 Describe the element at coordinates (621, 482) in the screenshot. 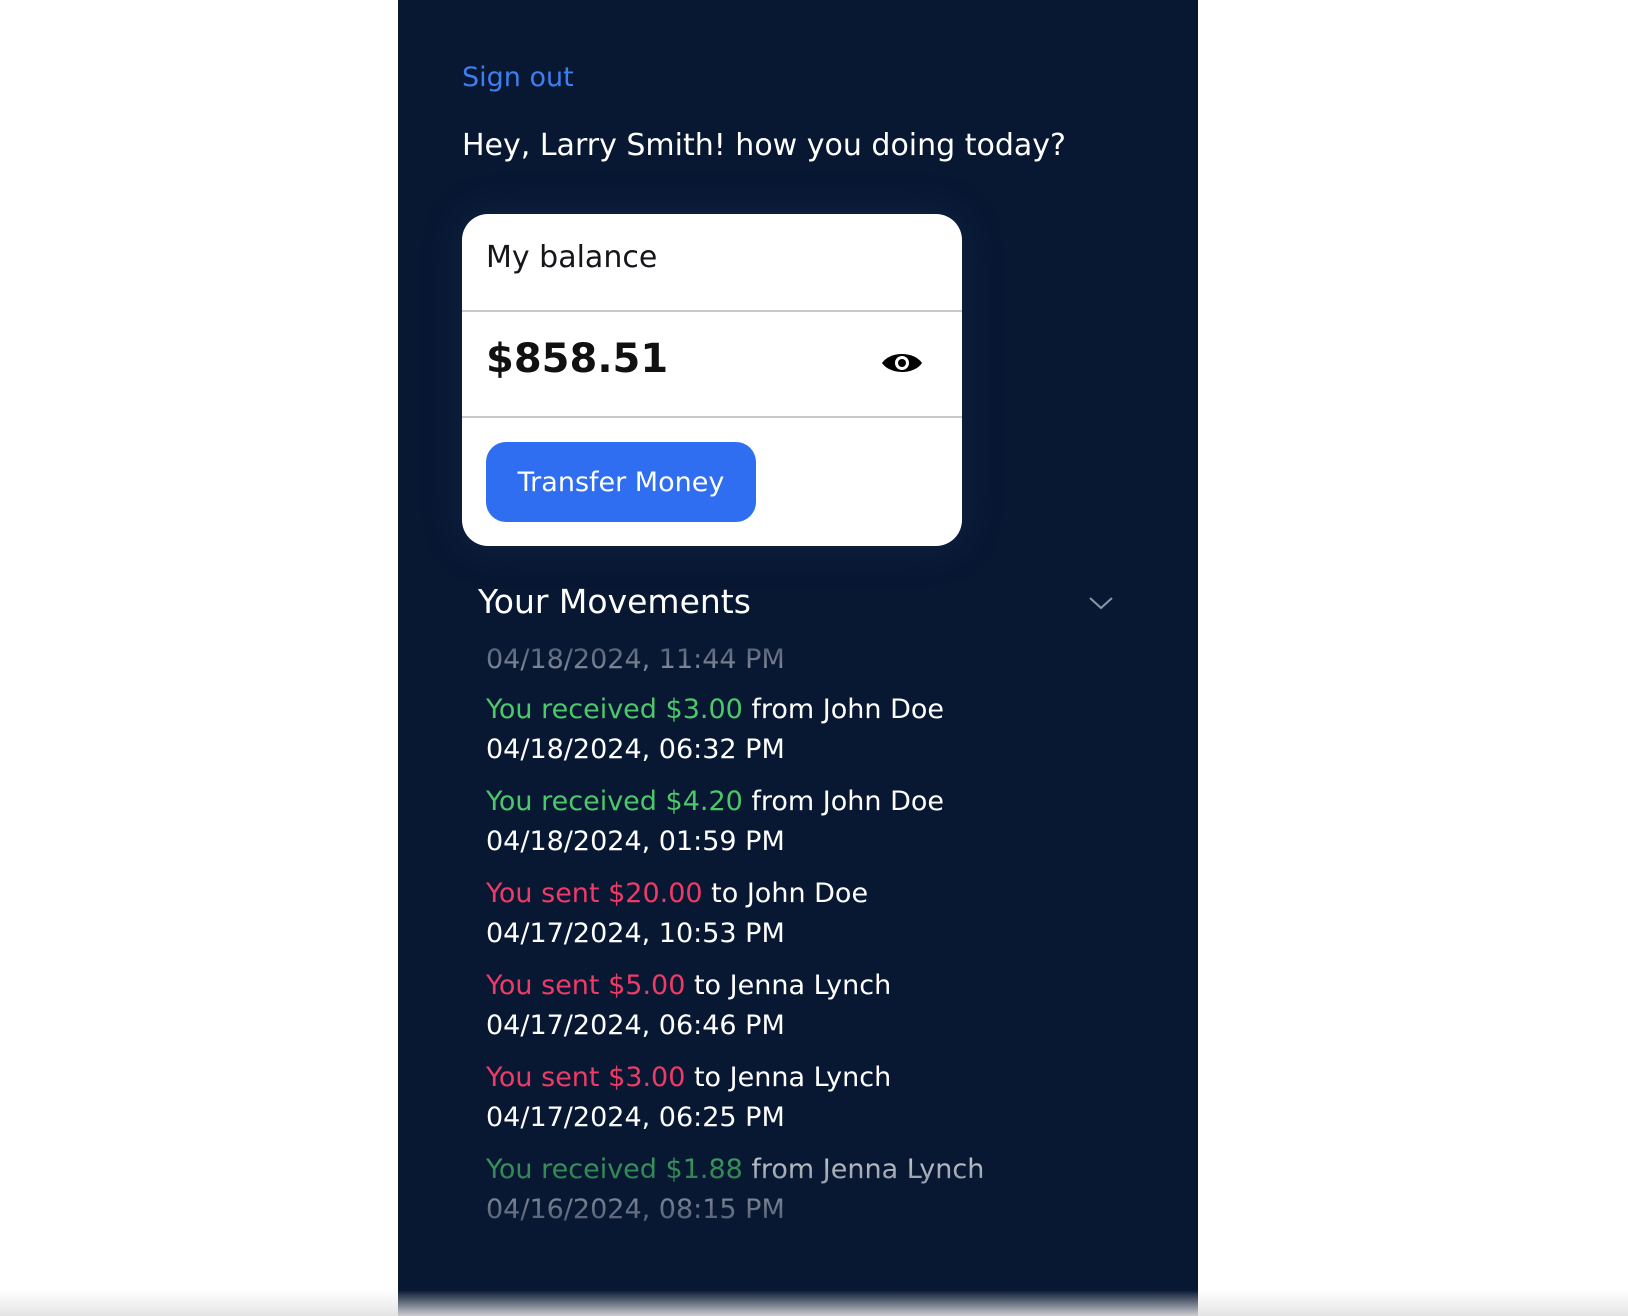

I see `transfer-money-button: Transfer Money` at that location.